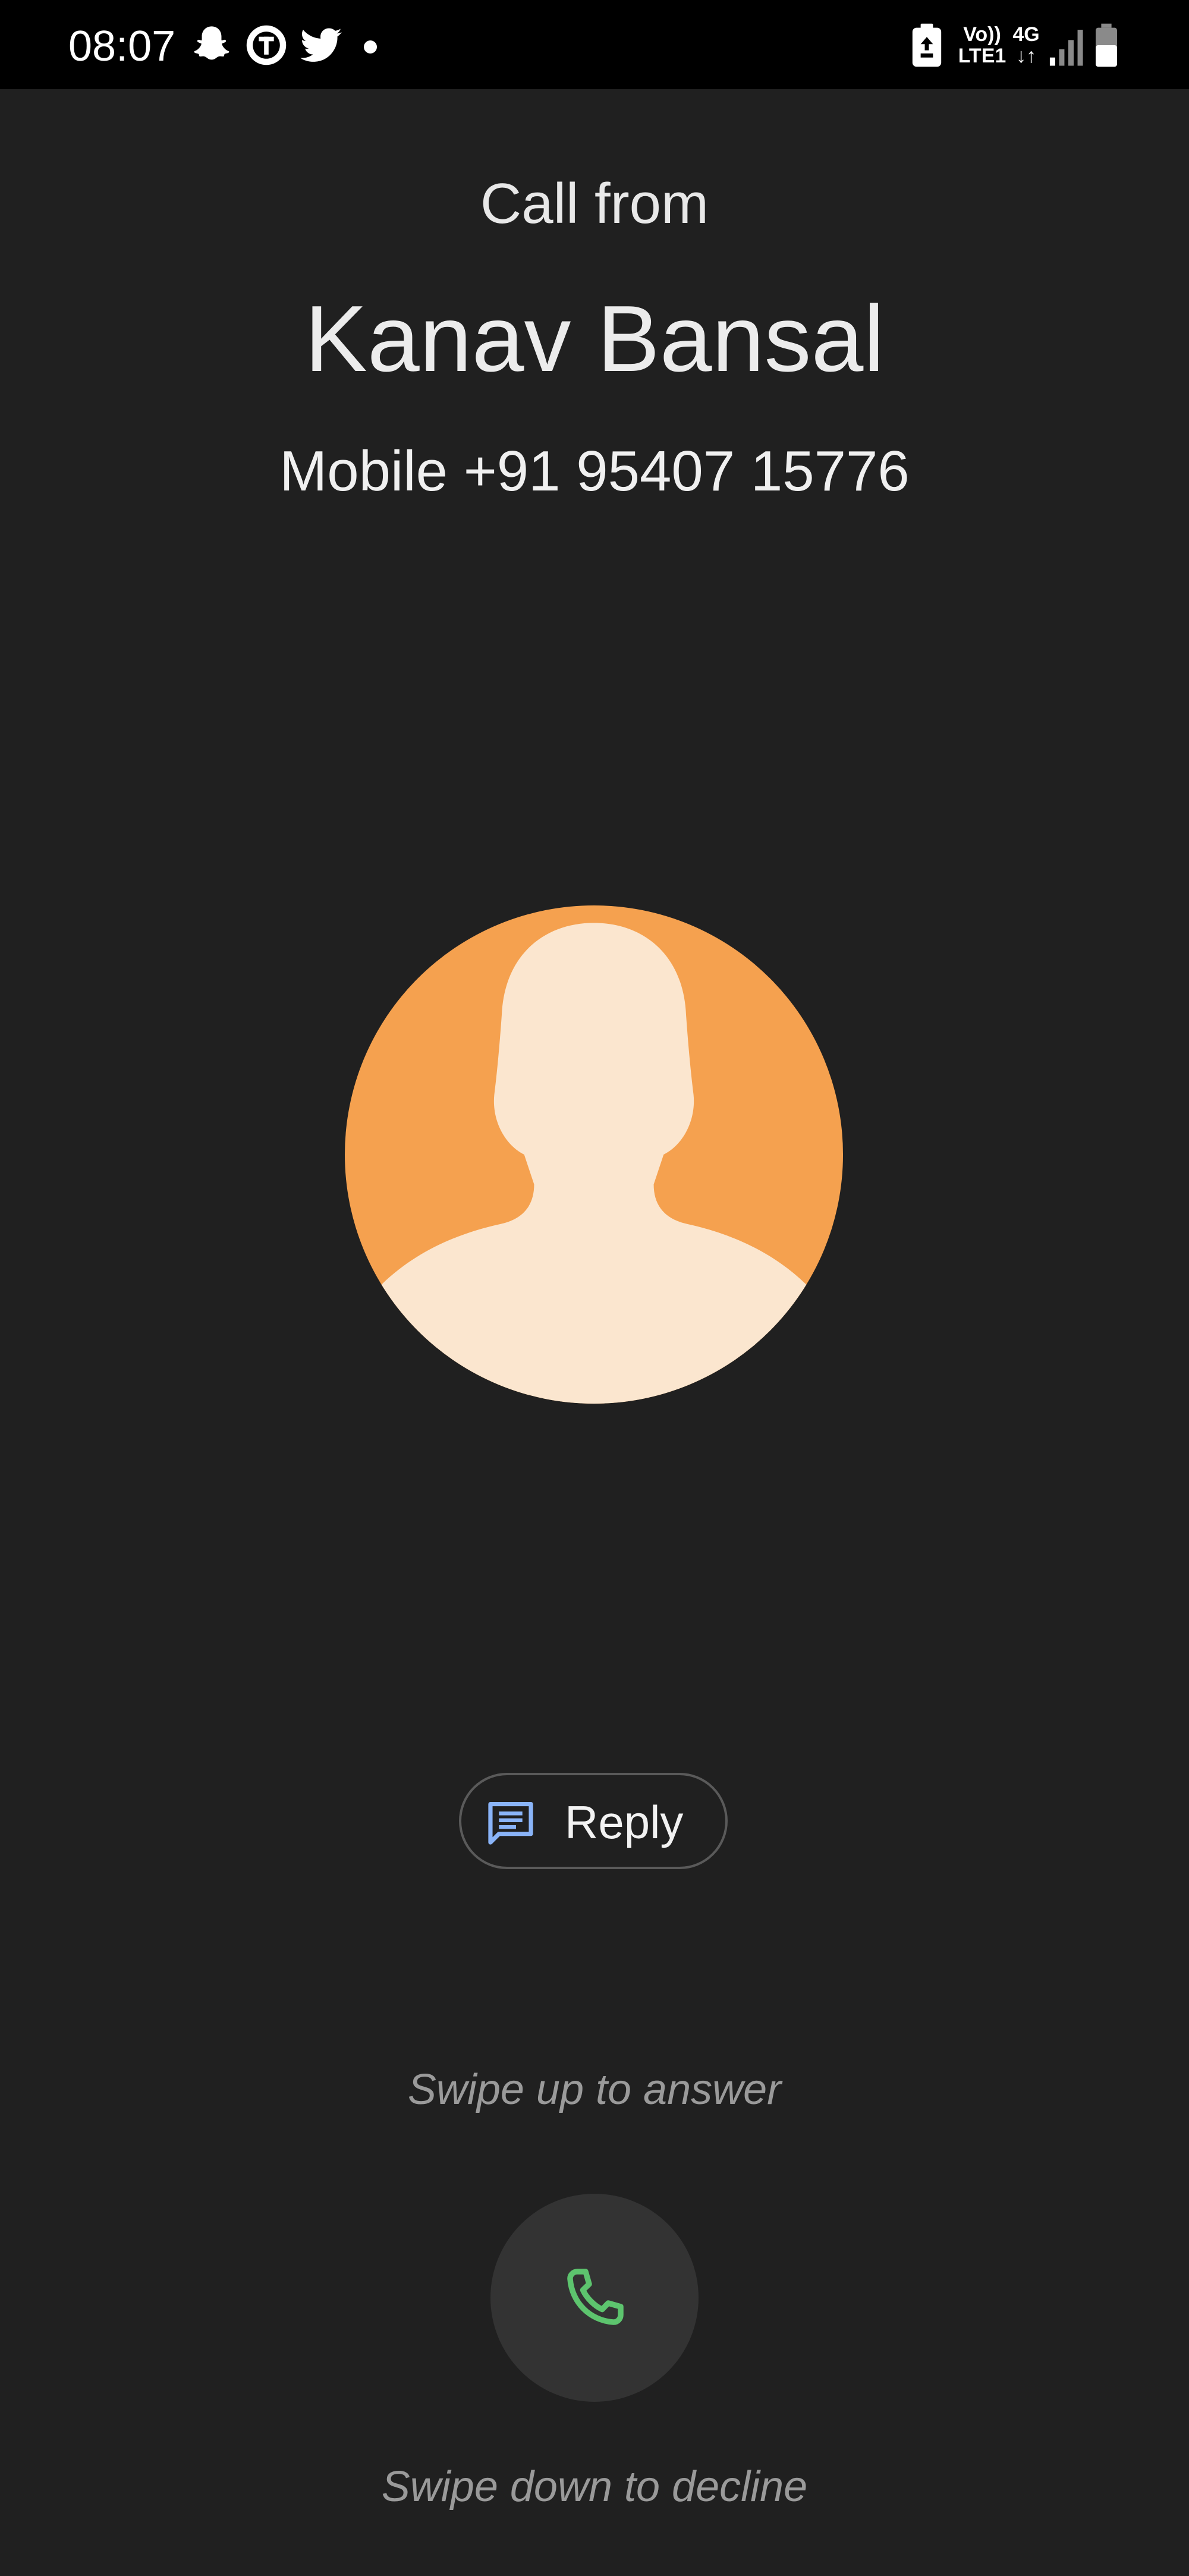 The height and width of the screenshot is (2576, 1189). I want to click on signal-icon, so click(1066, 48).